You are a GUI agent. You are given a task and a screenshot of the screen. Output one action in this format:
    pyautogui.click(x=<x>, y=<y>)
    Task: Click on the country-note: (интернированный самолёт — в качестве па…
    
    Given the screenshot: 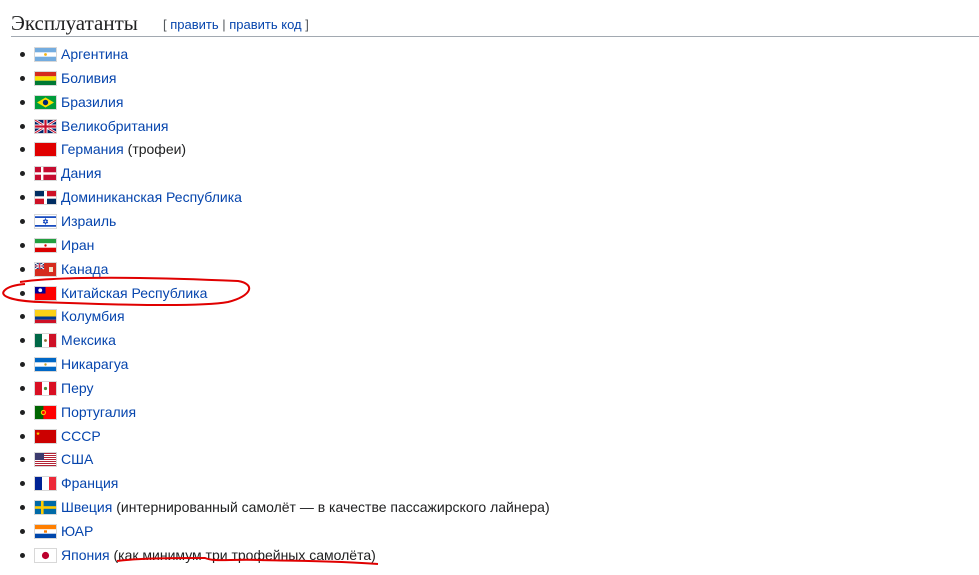 What is the action you would take?
    pyautogui.click(x=331, y=507)
    